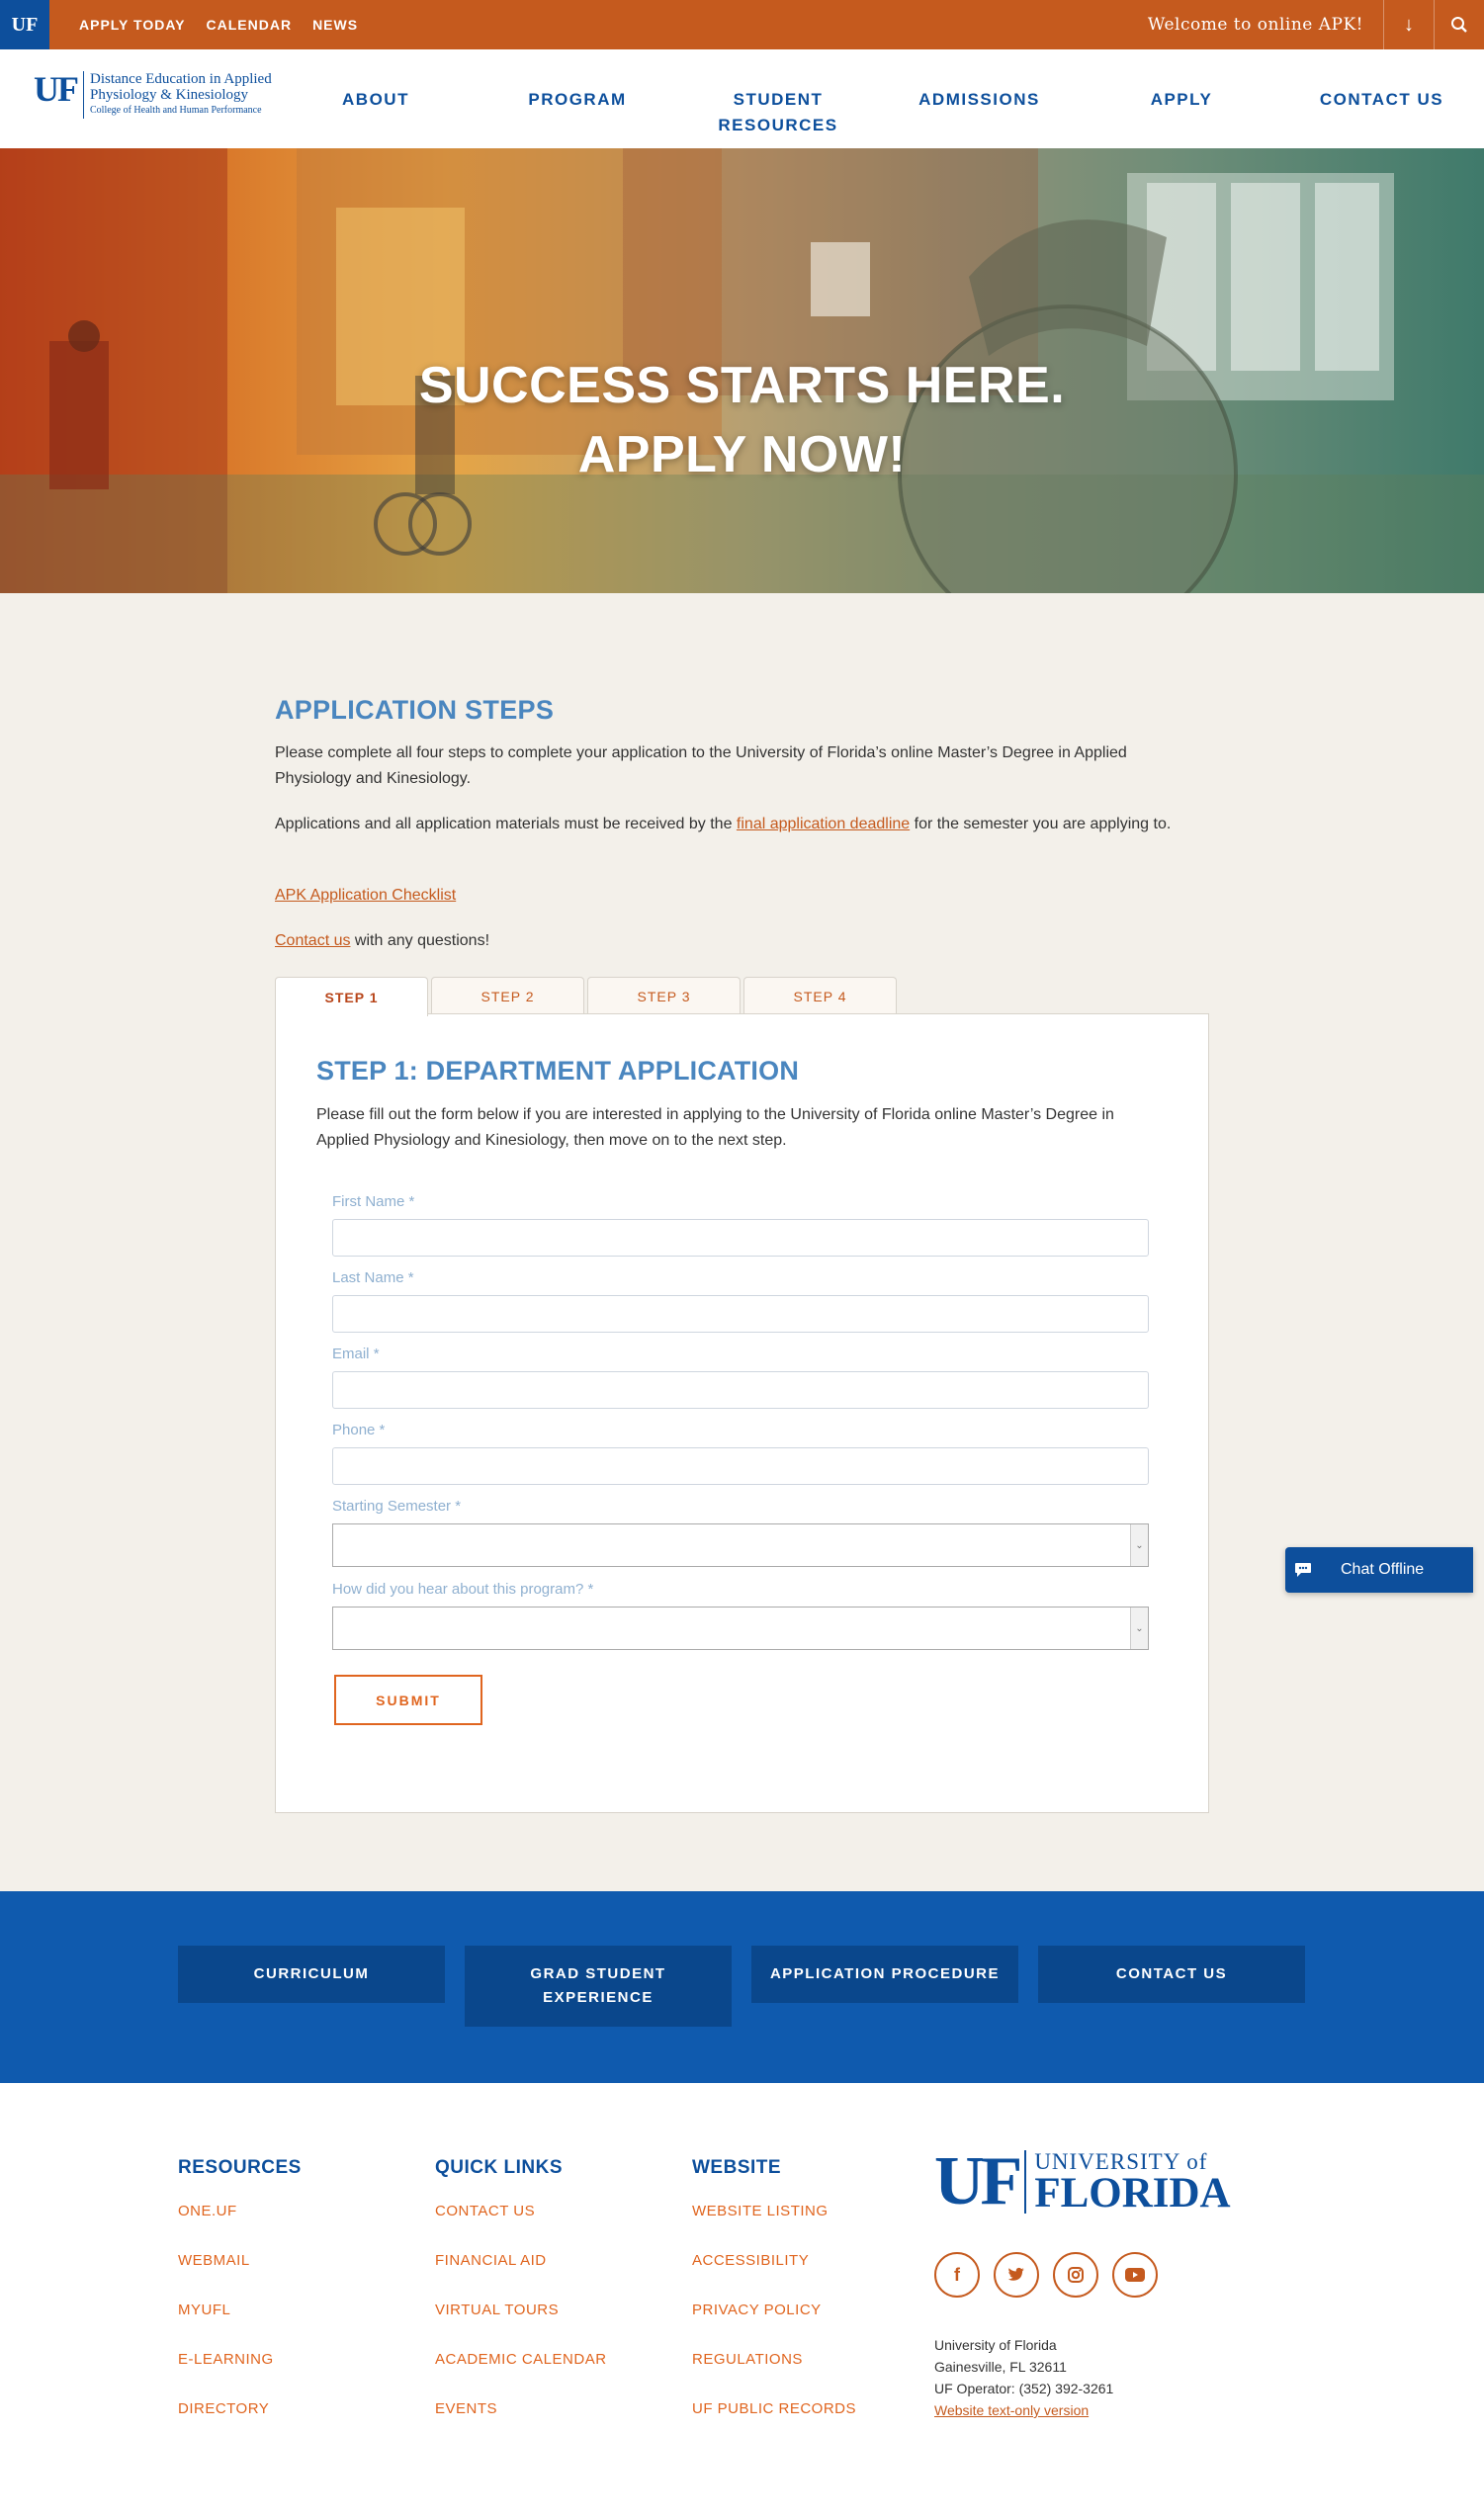 Image resolution: width=1484 pixels, height=2520 pixels. What do you see at coordinates (1303, 1570) in the screenshot?
I see `chat-bubble-icon` at bounding box center [1303, 1570].